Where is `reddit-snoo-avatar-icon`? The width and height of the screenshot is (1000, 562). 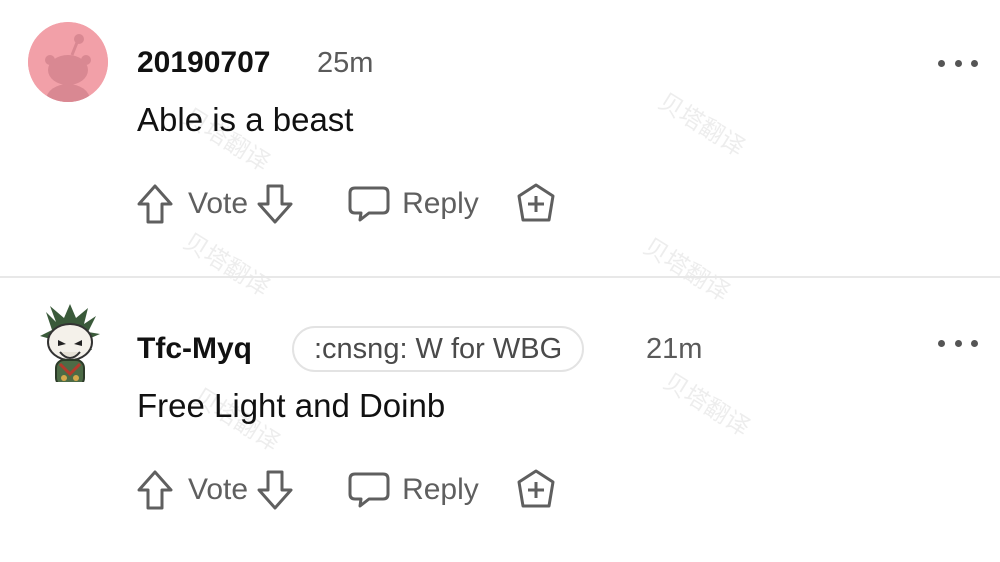
reddit-snoo-avatar-icon is located at coordinates (68, 62).